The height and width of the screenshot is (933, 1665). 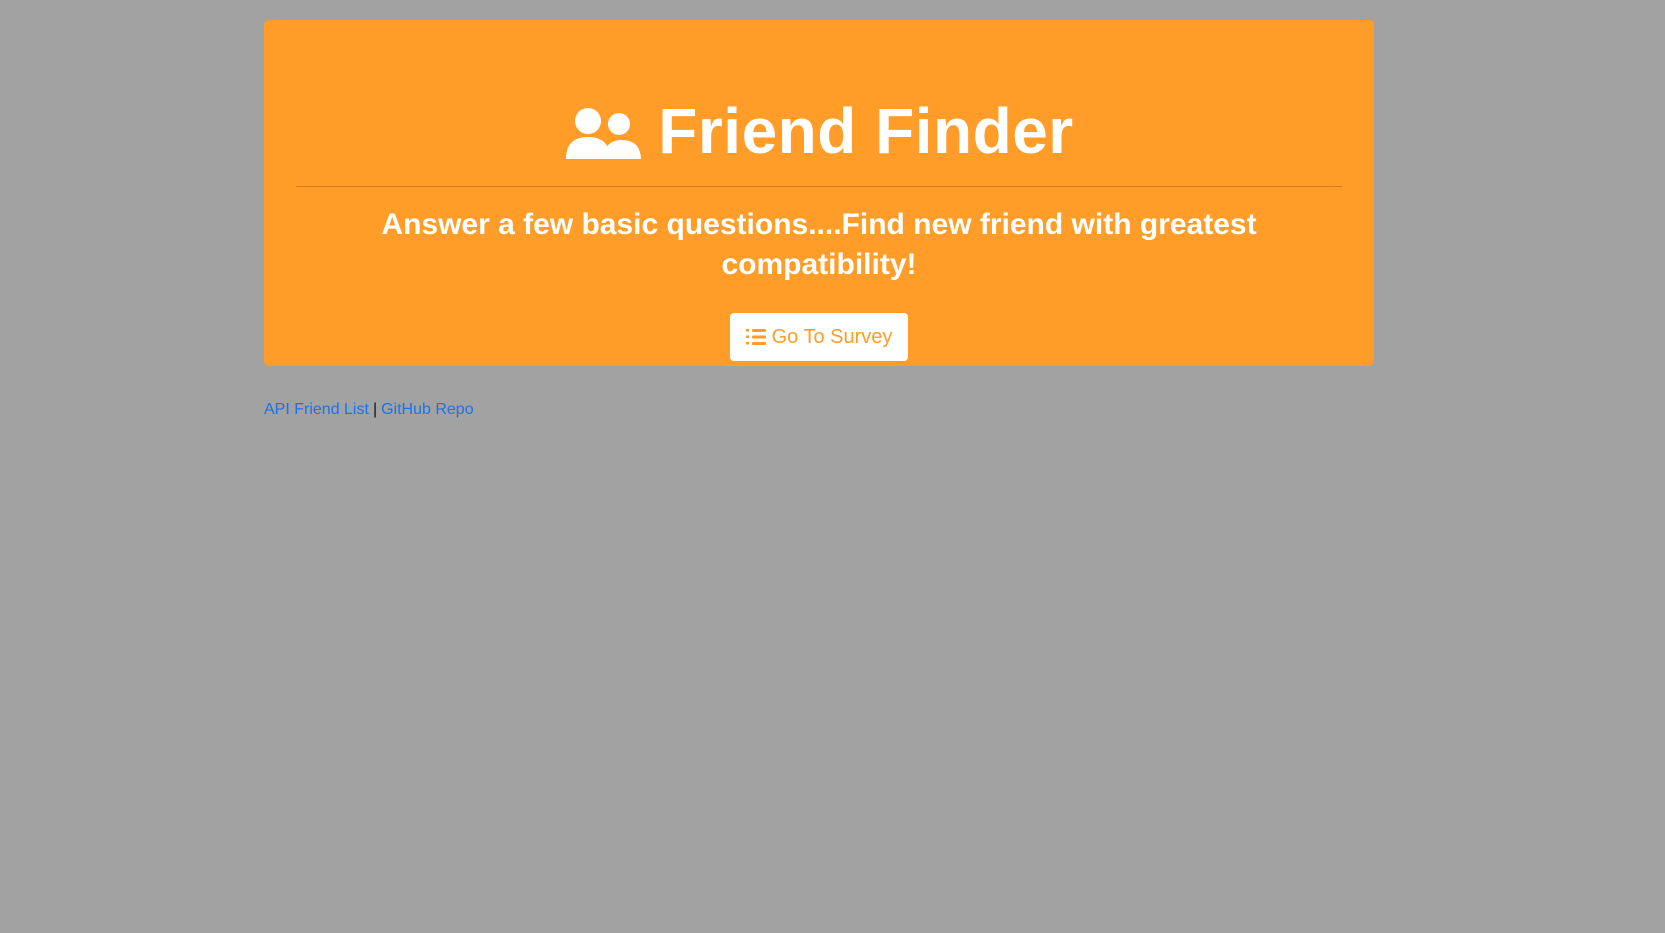 I want to click on go-to-survey-button: Go To Survey, so click(x=819, y=337).